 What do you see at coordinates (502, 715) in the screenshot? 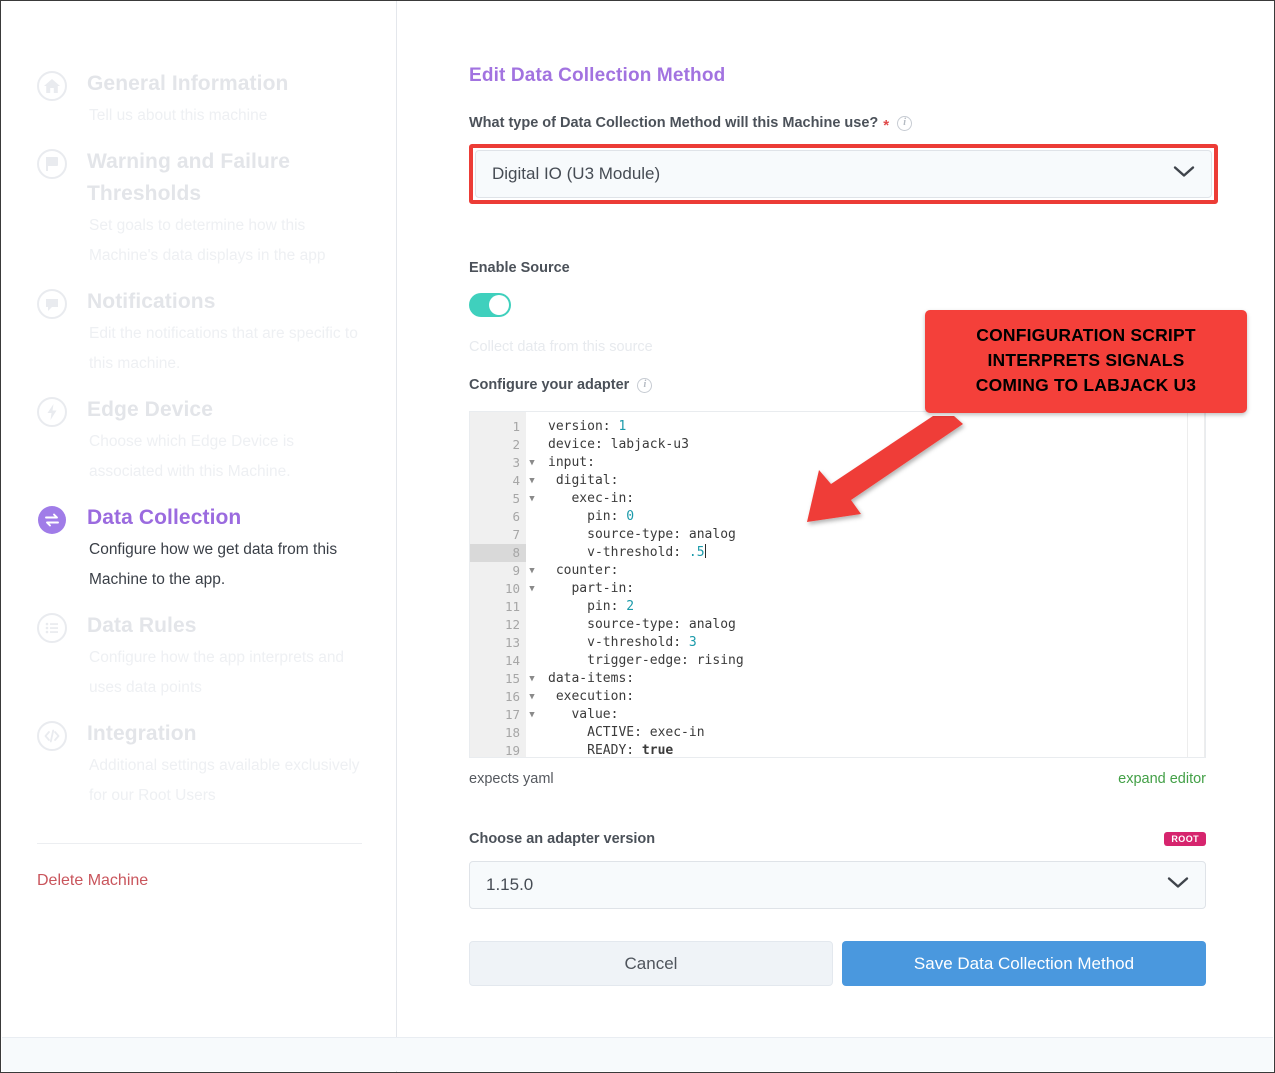
I see `editor-line-number: 17 ▼` at bounding box center [502, 715].